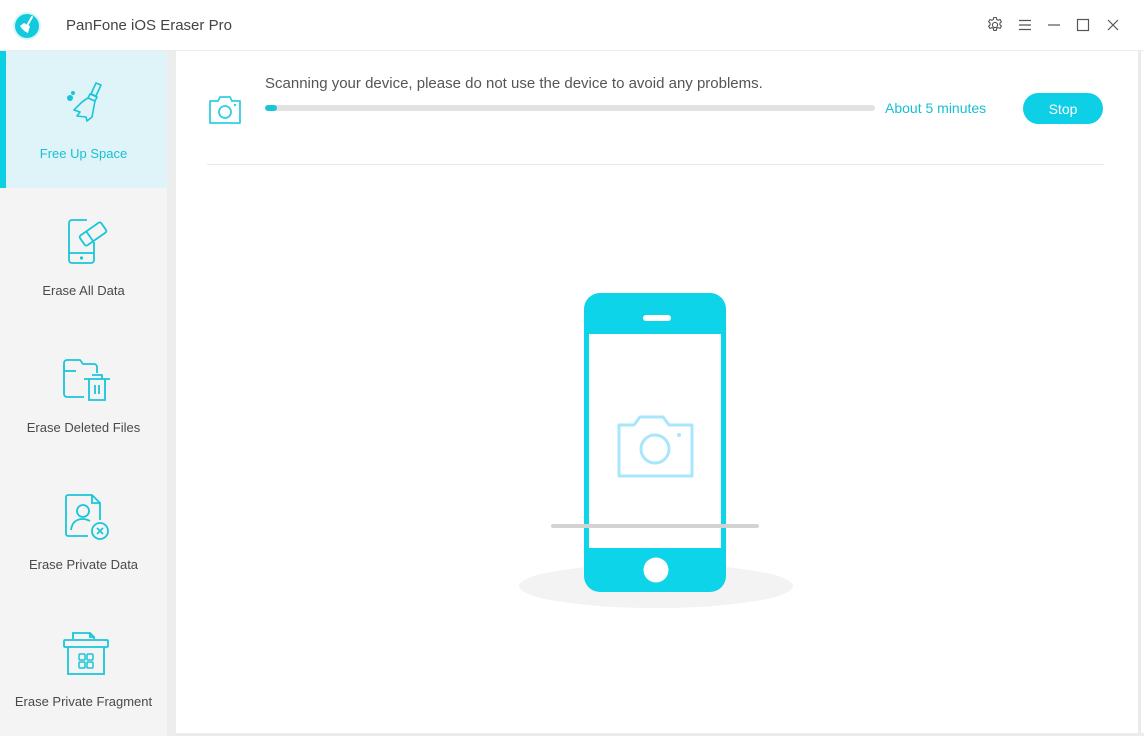  Describe the element at coordinates (87, 517) in the screenshot. I see `user-document-remove-icon` at that location.